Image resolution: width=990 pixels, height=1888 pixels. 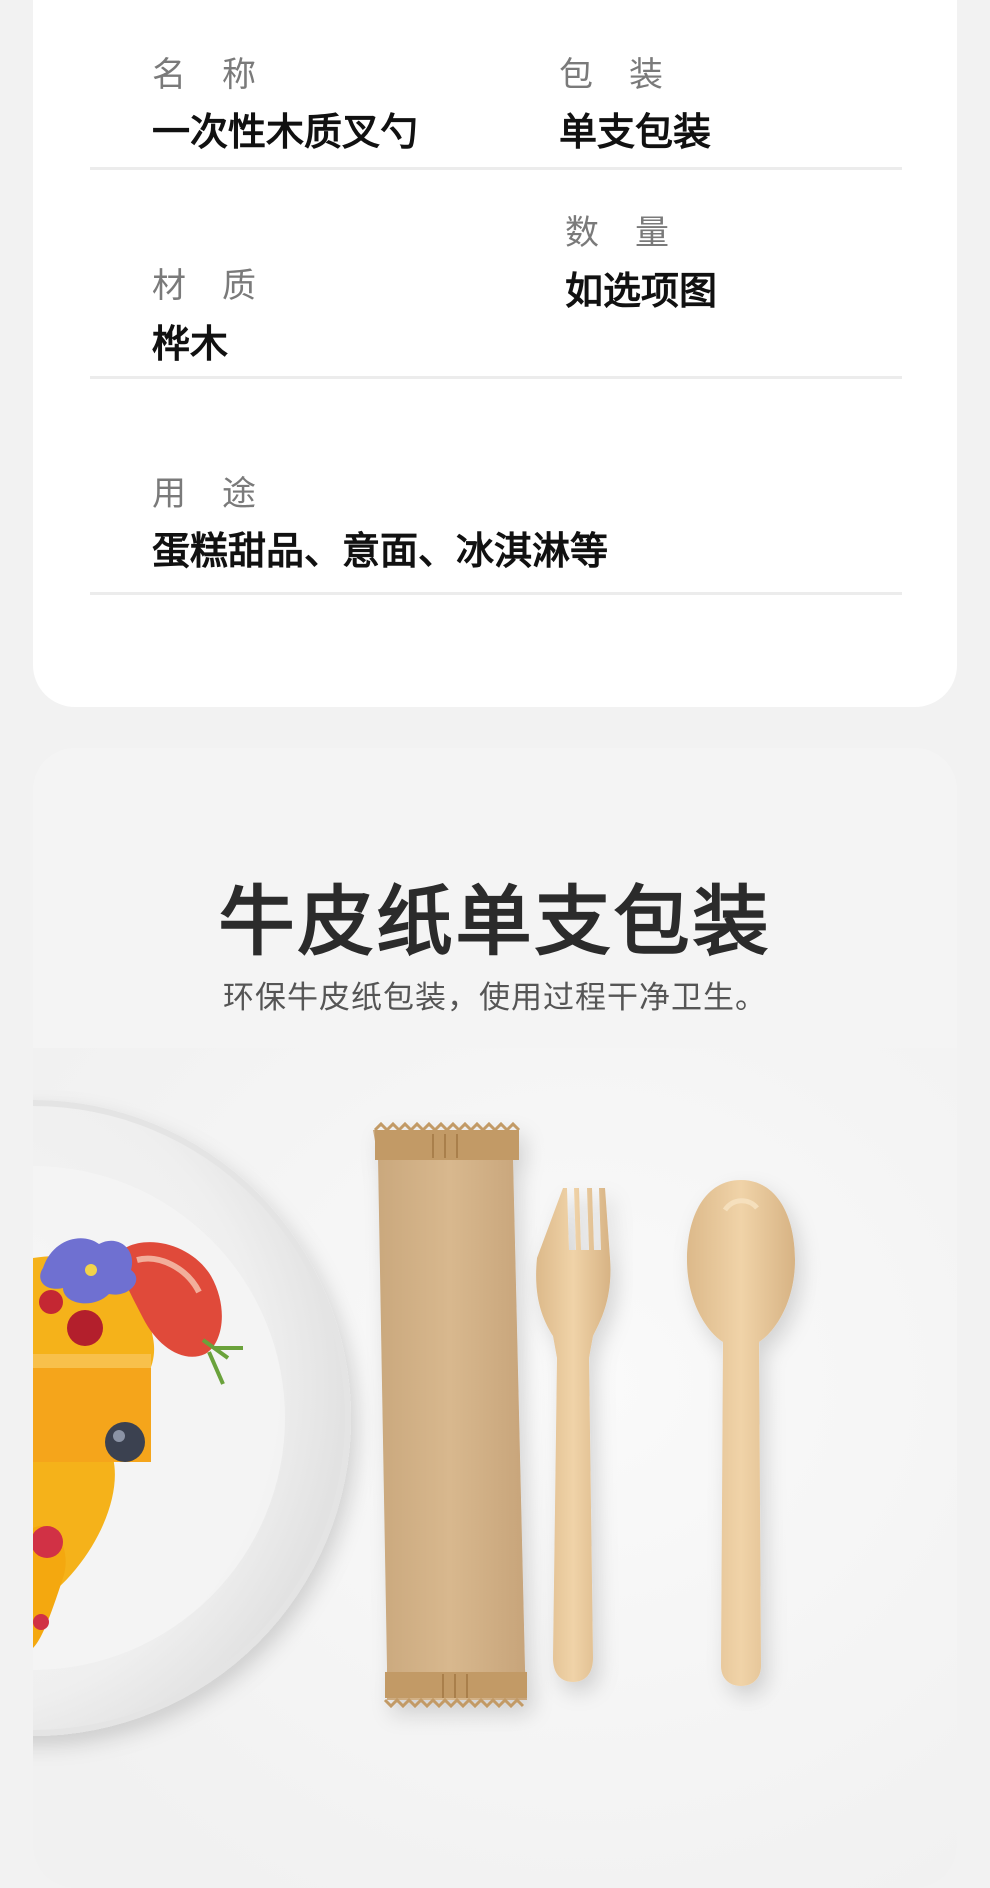 I want to click on spec-label-packaging: 包装, so click(x=629, y=75).